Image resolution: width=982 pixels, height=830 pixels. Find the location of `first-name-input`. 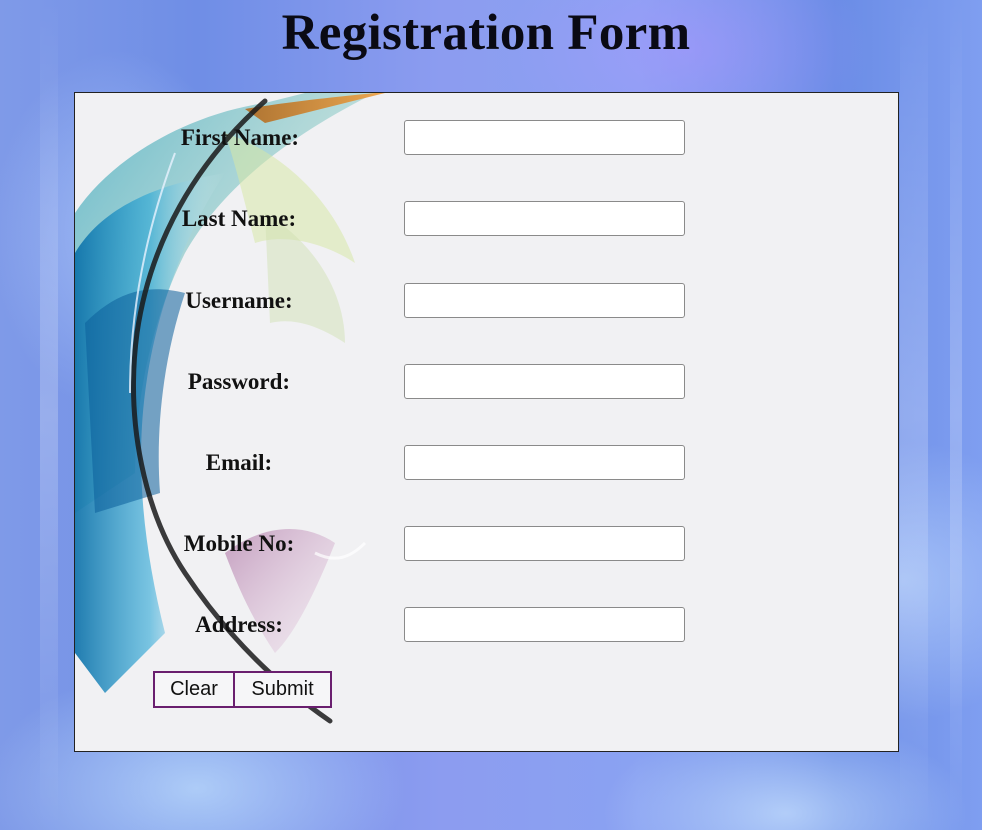

first-name-input is located at coordinates (544, 137).